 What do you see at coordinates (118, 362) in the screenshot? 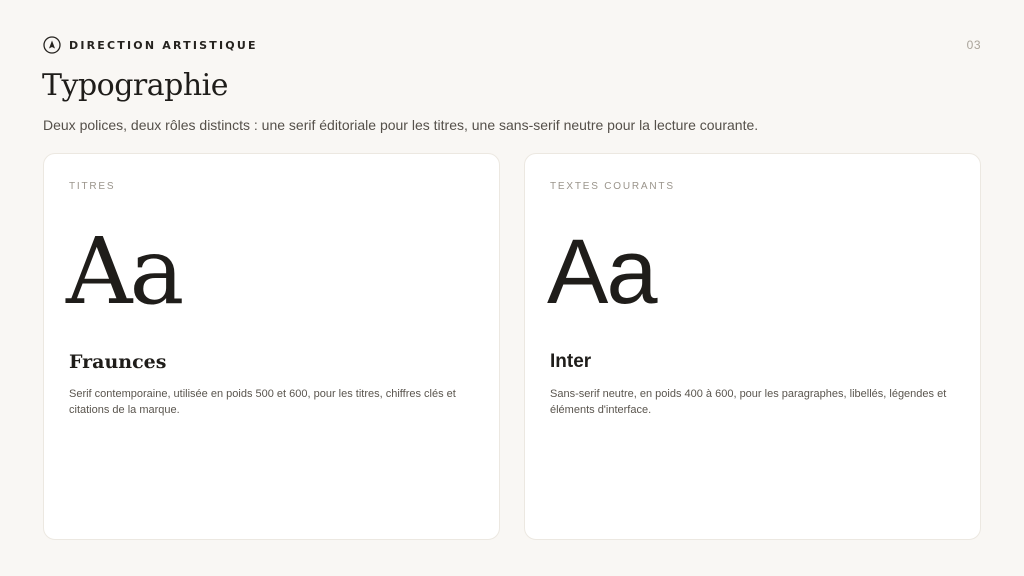
I see `font-name: Fraunces` at bounding box center [118, 362].